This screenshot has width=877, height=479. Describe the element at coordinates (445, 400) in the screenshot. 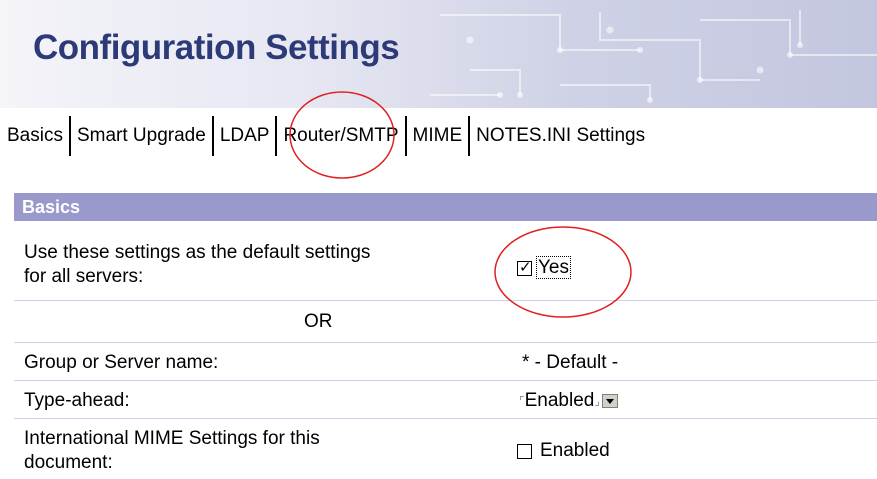

I see `row-type-ahead: Type-ahead: ⌜Enabled⌟` at that location.